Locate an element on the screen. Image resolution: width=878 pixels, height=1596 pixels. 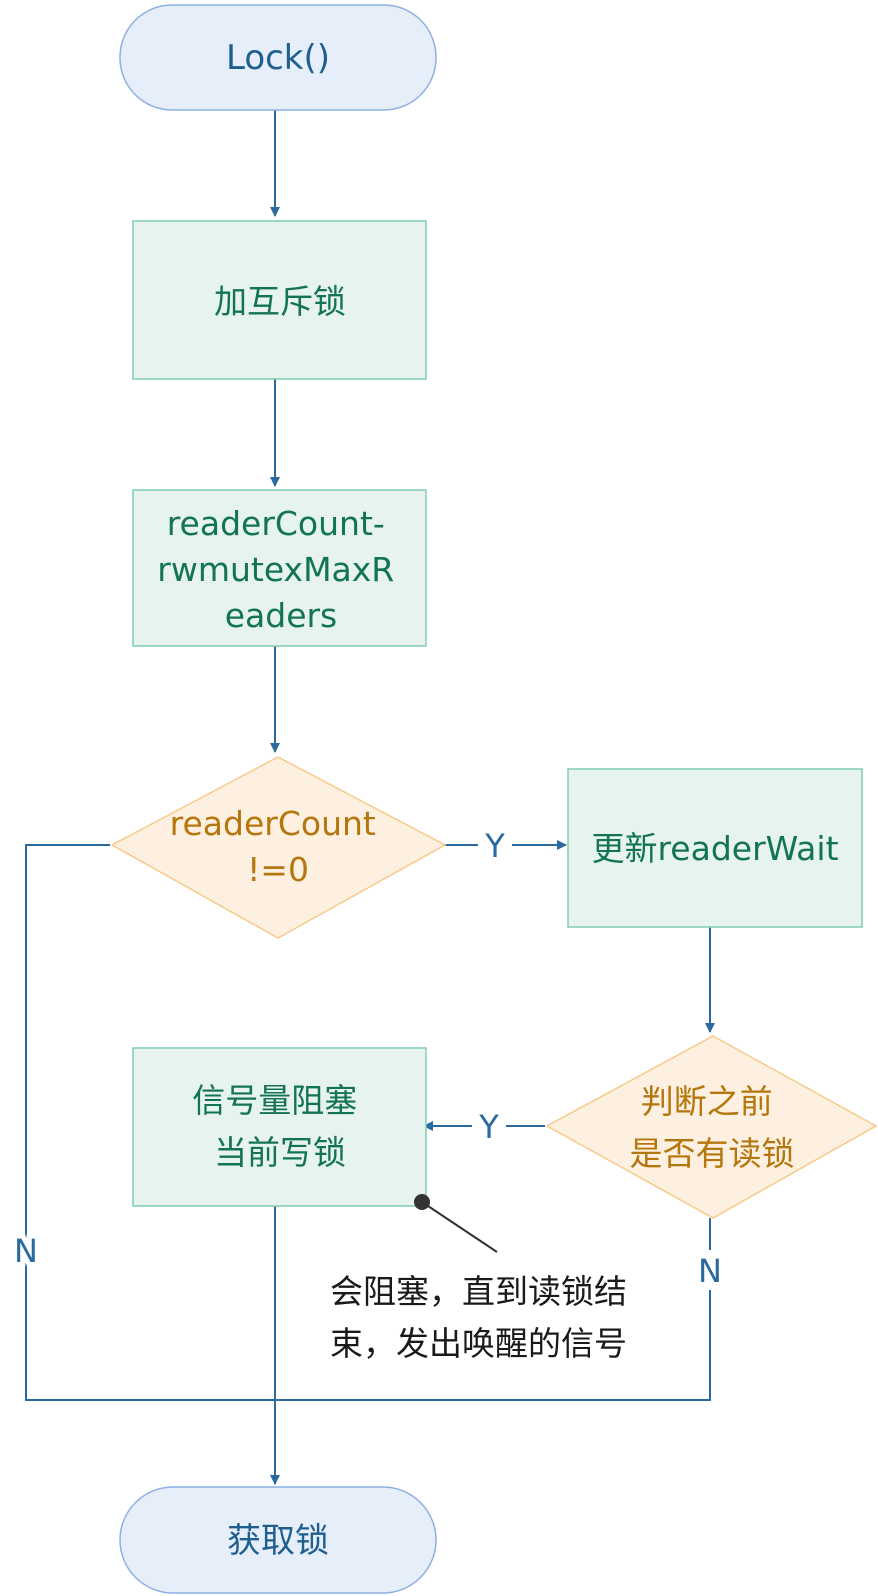
semaphore-block-step-shape is located at coordinates (279, 1127).